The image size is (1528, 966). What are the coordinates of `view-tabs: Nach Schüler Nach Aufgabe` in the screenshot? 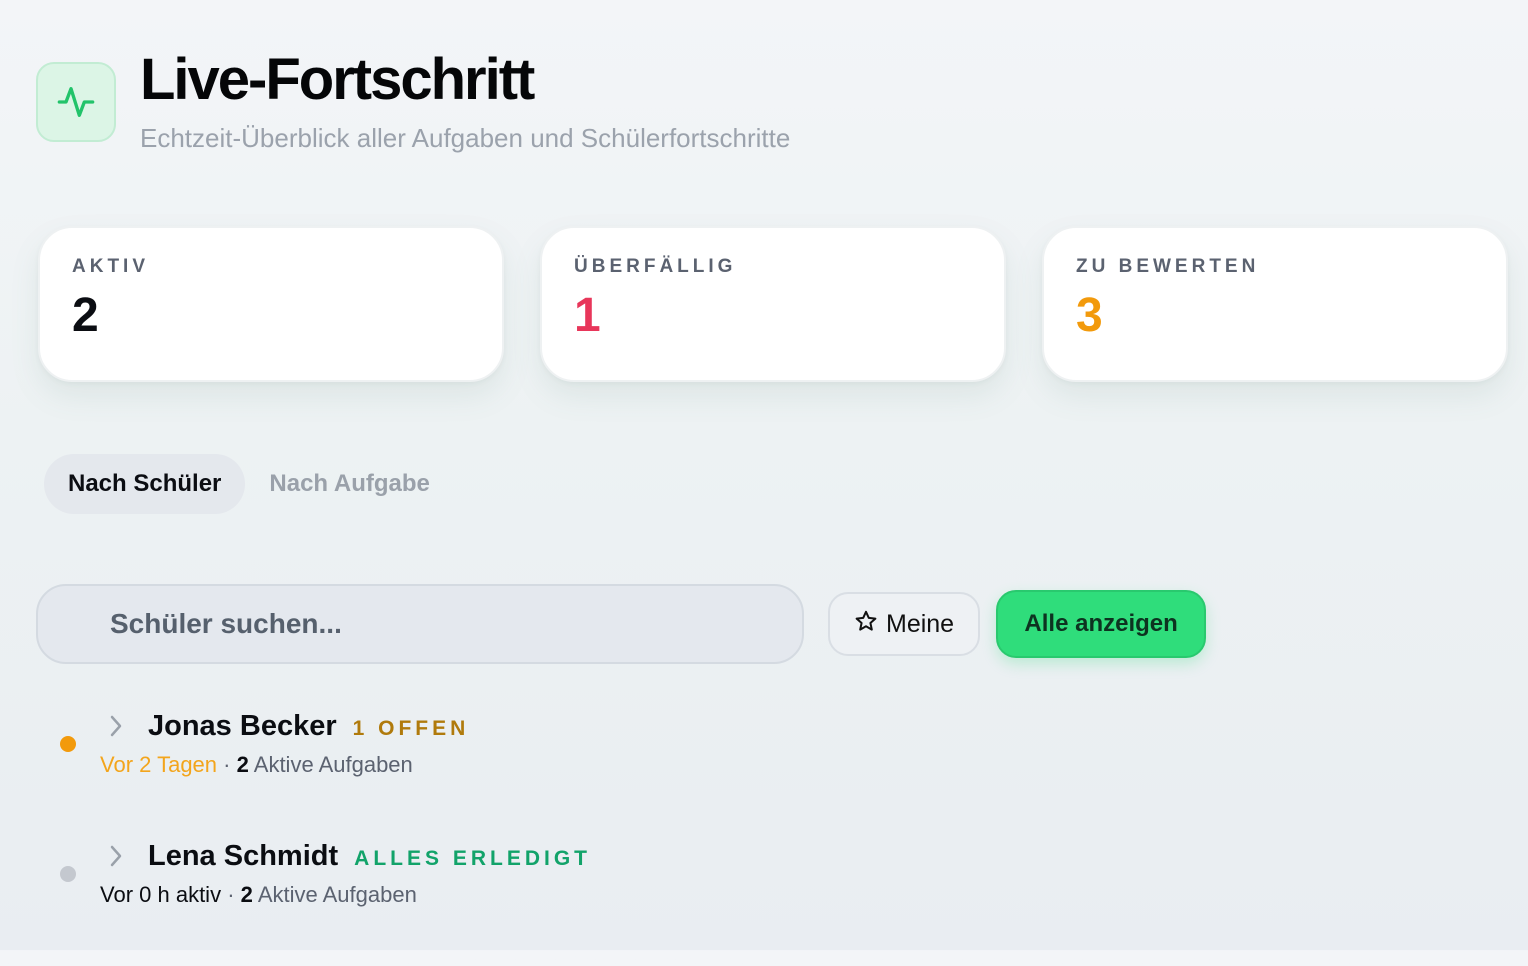 It's located at (249, 484).